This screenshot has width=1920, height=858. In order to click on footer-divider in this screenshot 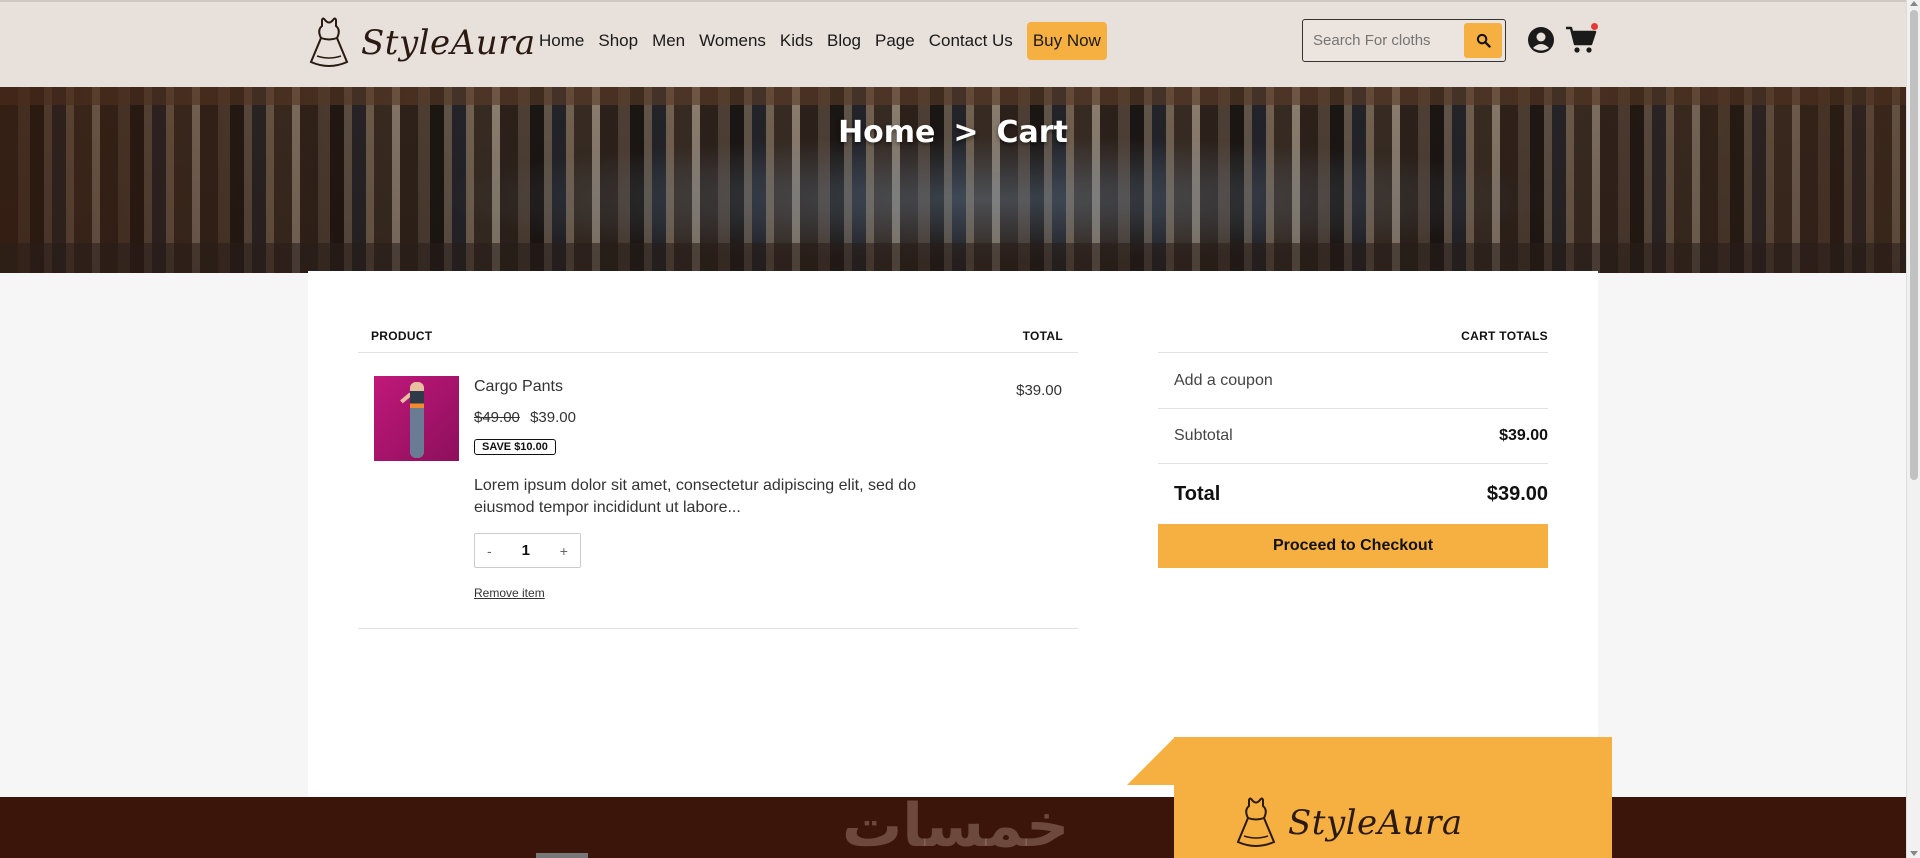, I will do `click(562, 855)`.